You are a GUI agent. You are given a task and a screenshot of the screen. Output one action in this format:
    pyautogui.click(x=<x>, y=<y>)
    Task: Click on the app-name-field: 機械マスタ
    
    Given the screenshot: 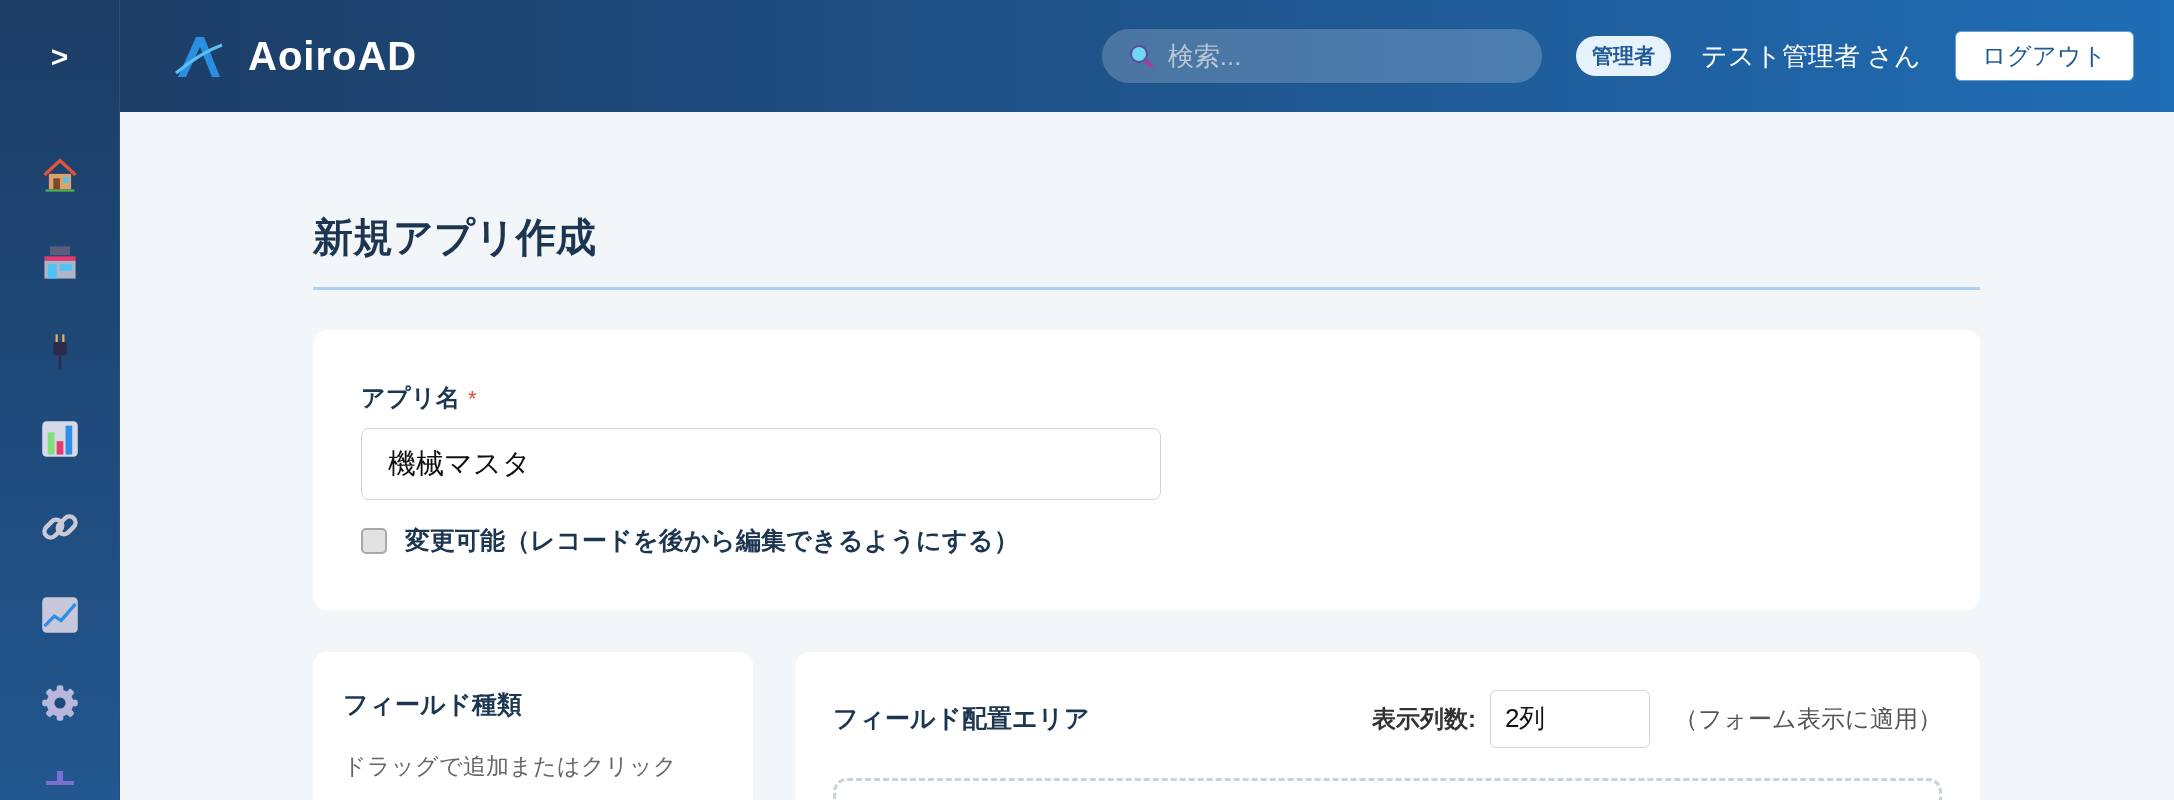 What is the action you would take?
    pyautogui.click(x=761, y=464)
    